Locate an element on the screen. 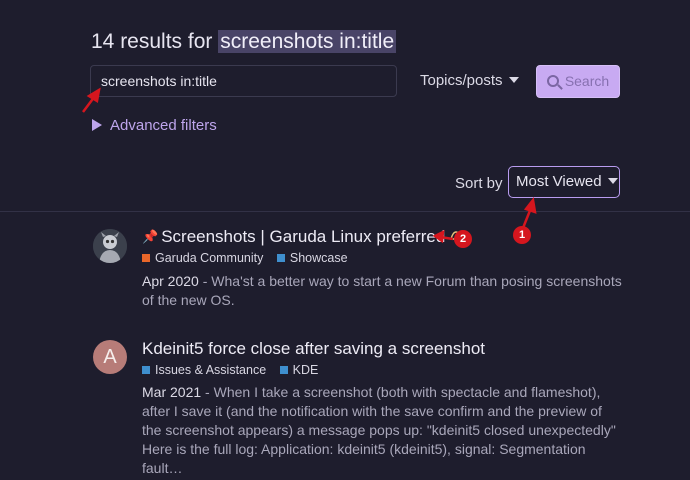 This screenshot has width=690, height=480. annotation-badge-2: 2 is located at coordinates (463, 239).